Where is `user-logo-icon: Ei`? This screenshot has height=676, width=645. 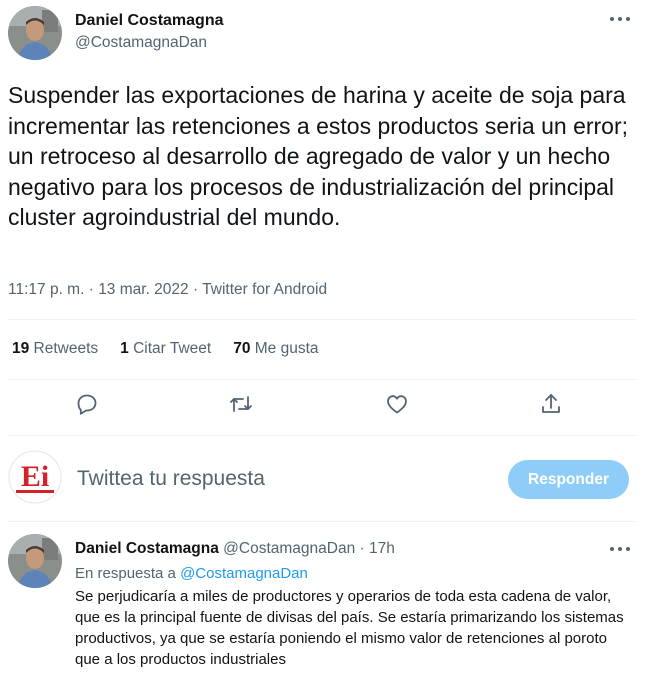
user-logo-icon: Ei is located at coordinates (35, 477).